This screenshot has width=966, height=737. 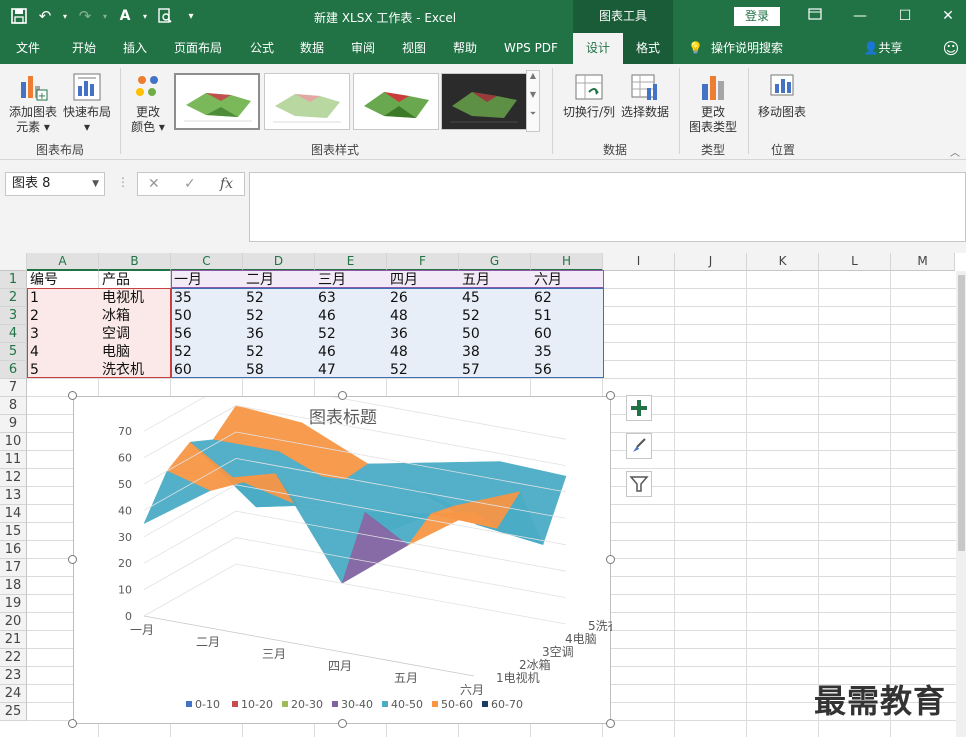 What do you see at coordinates (13, 442) in the screenshot?
I see `row-header-10: 10` at bounding box center [13, 442].